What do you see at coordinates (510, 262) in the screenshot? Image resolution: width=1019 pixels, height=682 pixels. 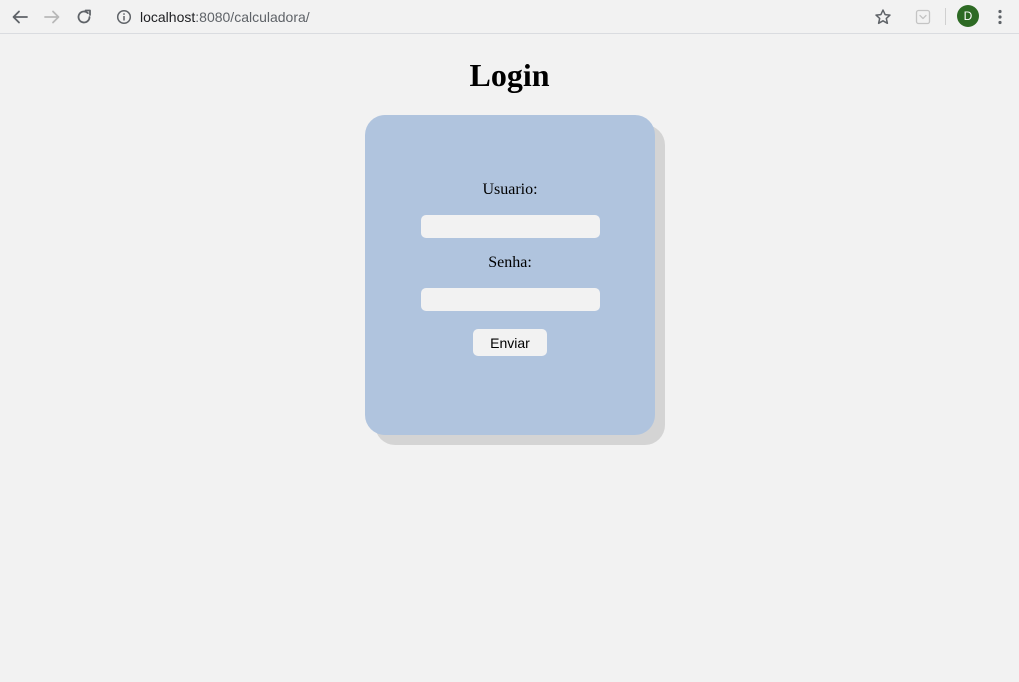 I see `password-label: Senha:` at bounding box center [510, 262].